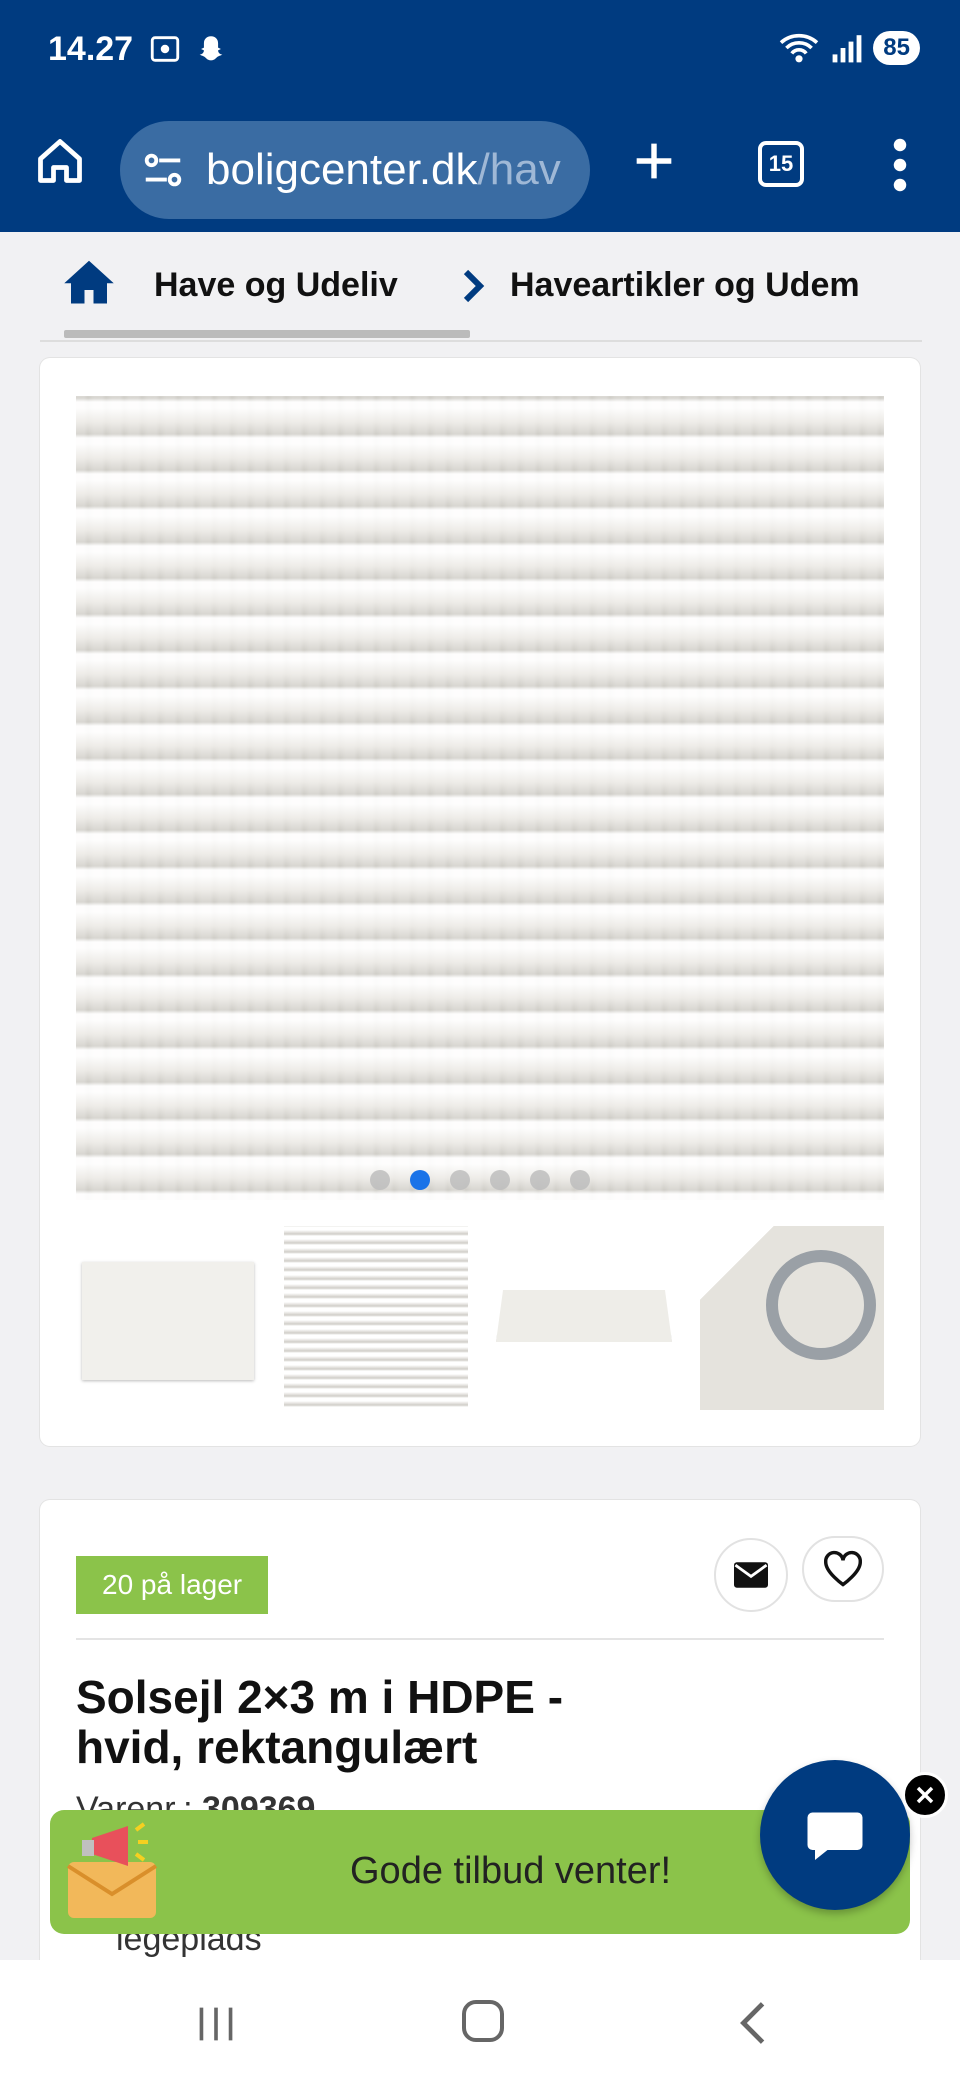  I want to click on system-icons: 85, so click(848, 48).